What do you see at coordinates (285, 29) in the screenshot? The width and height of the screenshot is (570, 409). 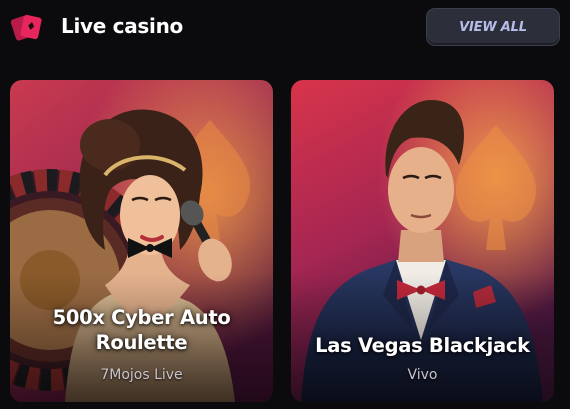 I see `section-header: Live casino VIEW ALL` at bounding box center [285, 29].